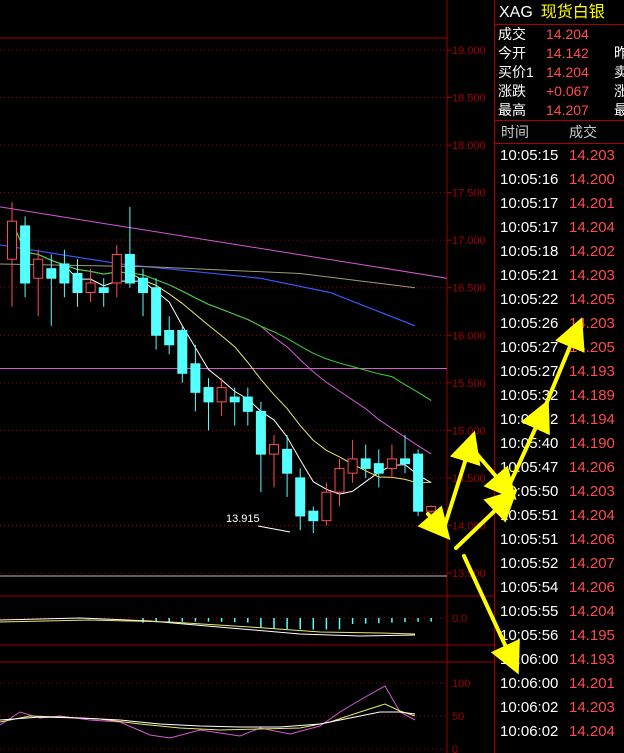  Describe the element at coordinates (559, 660) in the screenshot. I see `tick-row: 10:06:00 14.193` at that location.